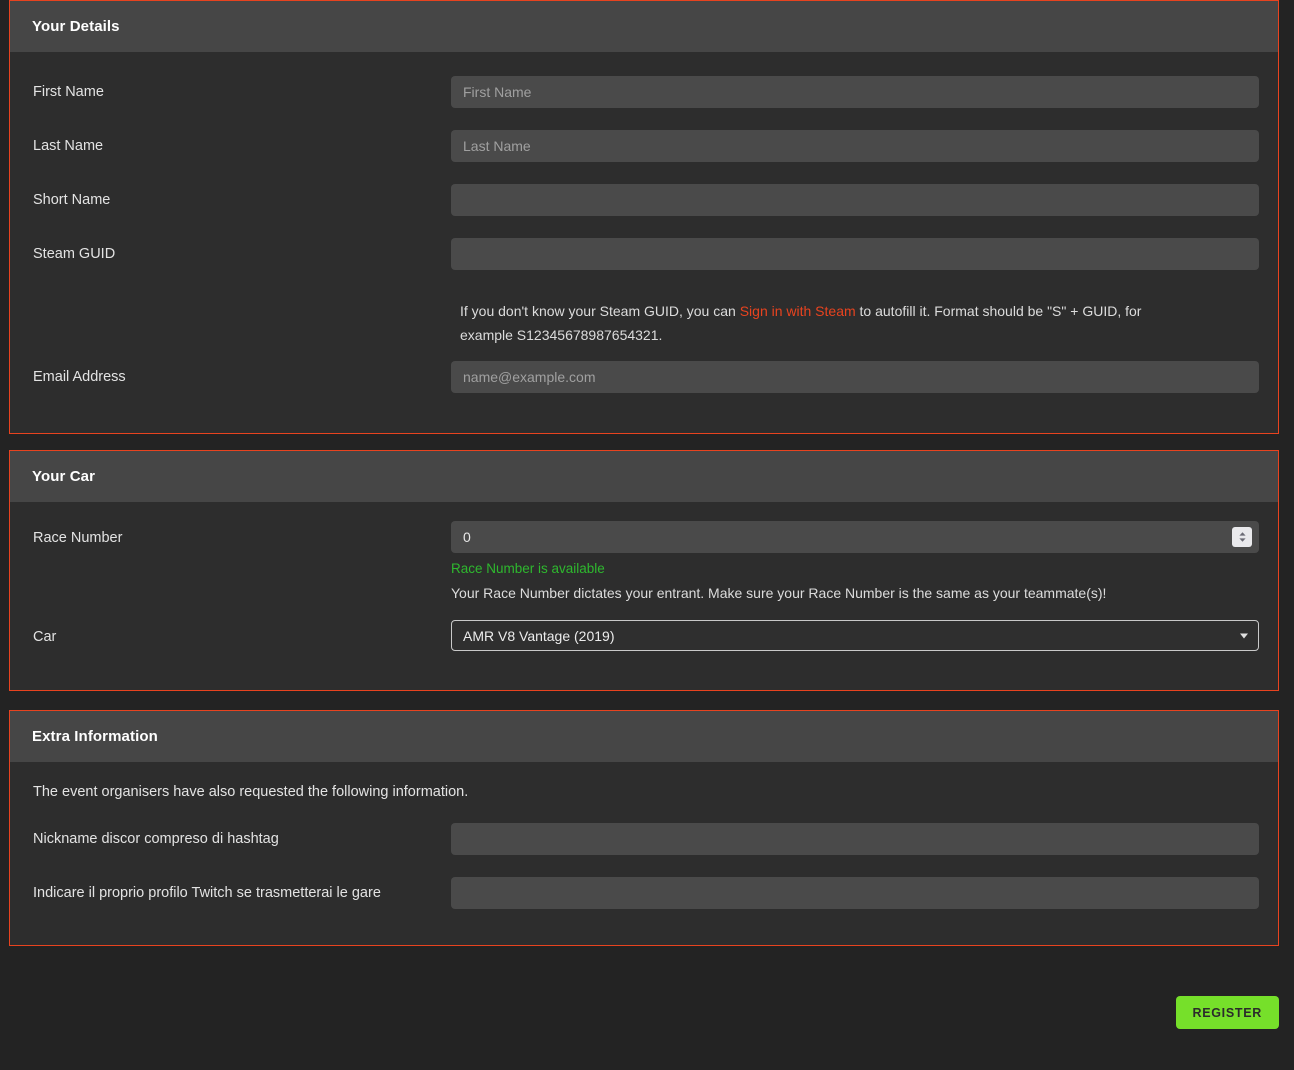  What do you see at coordinates (74, 254) in the screenshot?
I see `steam-guid-label: Steam GUID` at bounding box center [74, 254].